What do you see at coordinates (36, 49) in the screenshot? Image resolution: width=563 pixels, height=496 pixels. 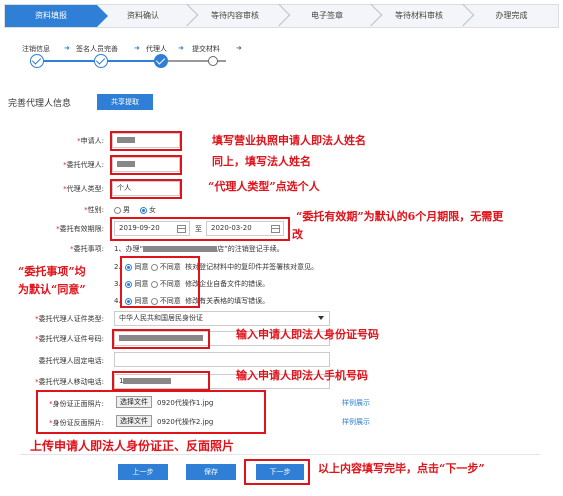 I see `substep-cancel-info: 注销信息` at bounding box center [36, 49].